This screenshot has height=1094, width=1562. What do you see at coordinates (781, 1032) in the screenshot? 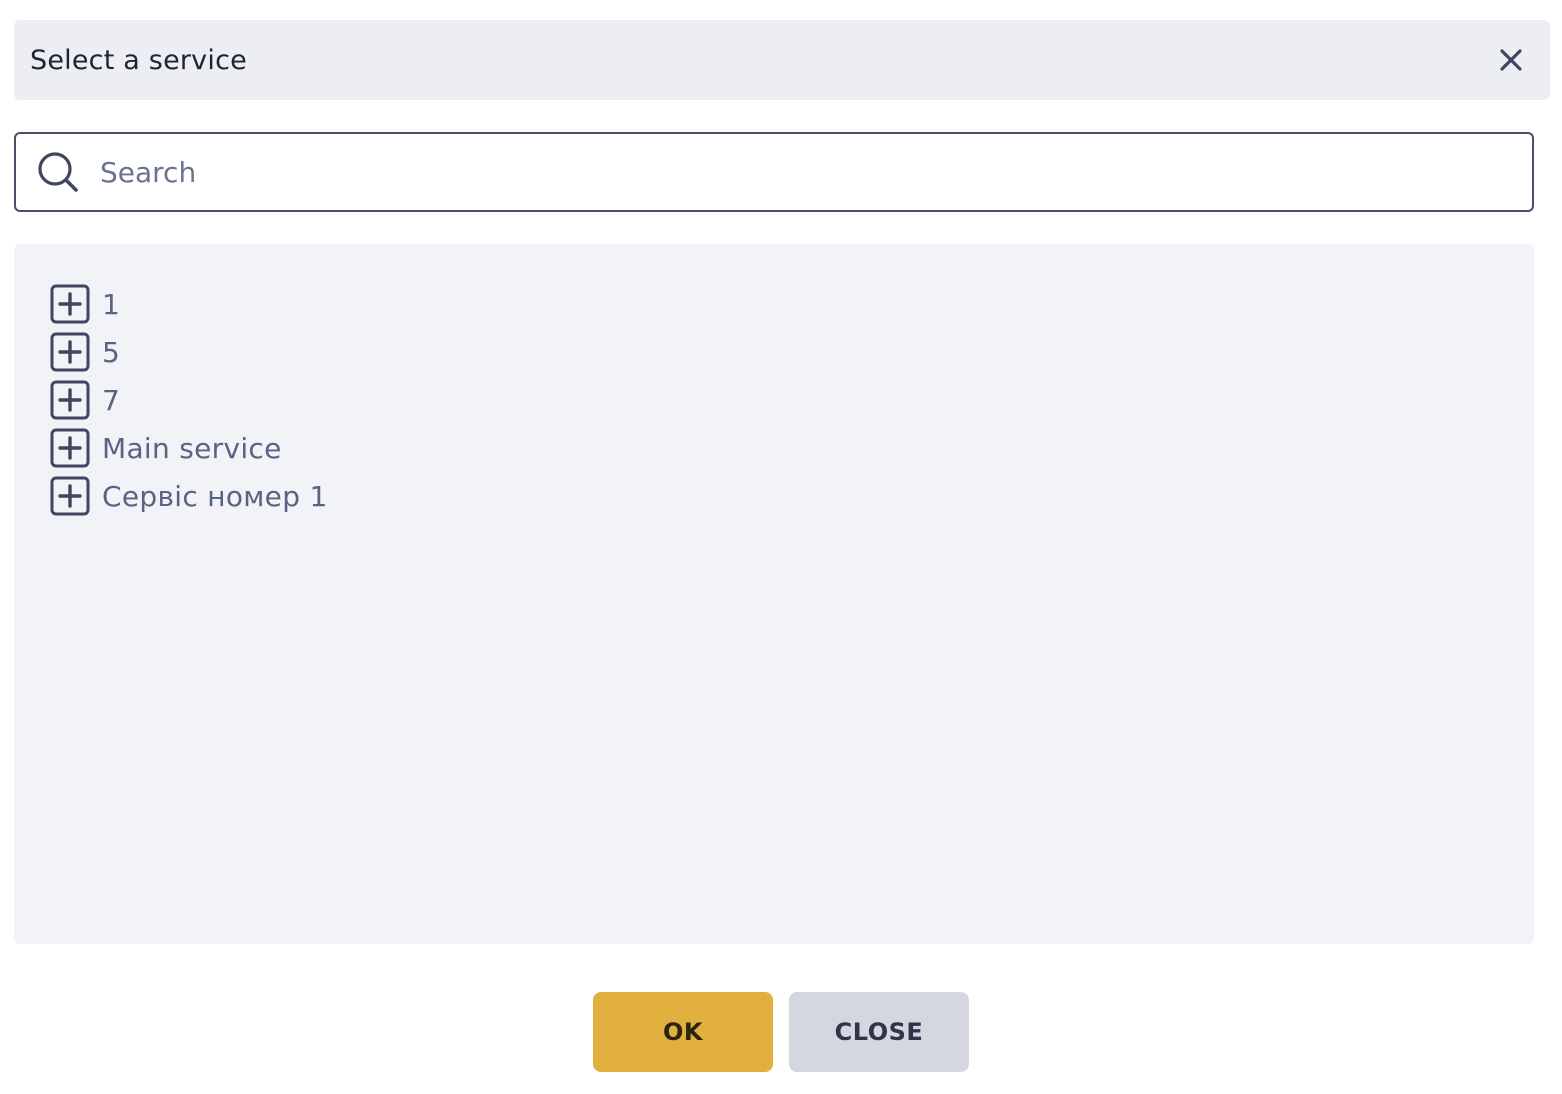
I see `dialog-footer: OK CLOSE` at bounding box center [781, 1032].